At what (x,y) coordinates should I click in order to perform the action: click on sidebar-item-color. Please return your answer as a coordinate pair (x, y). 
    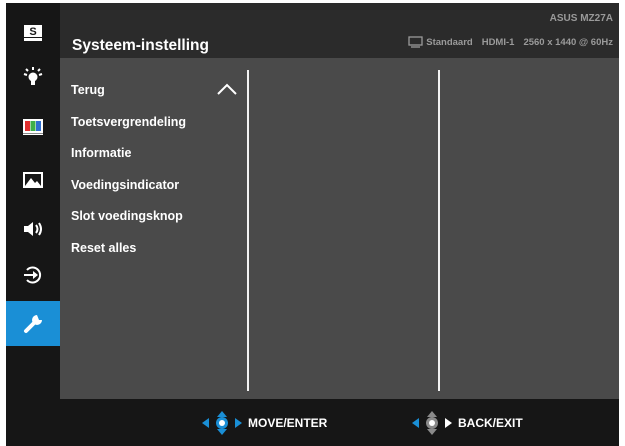
    Looking at the image, I should click on (33, 127).